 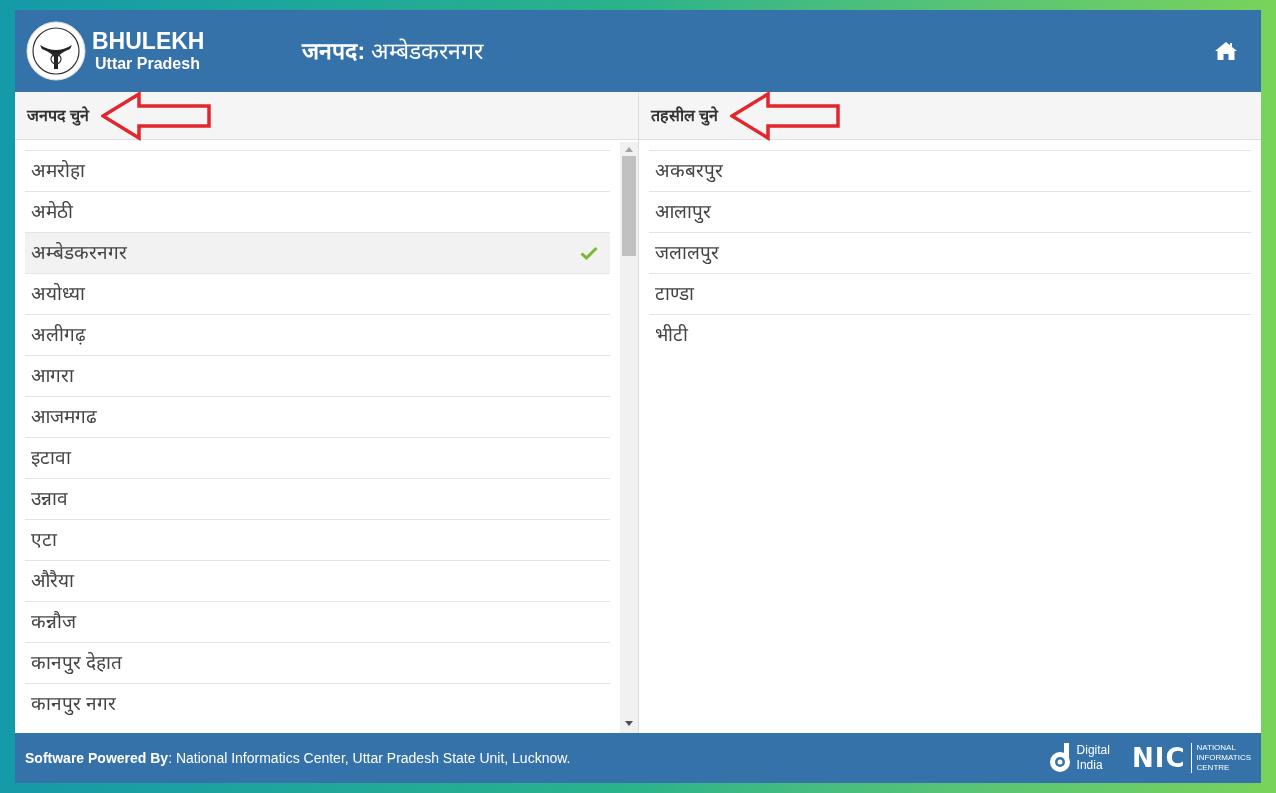 I want to click on logo-text: CENTRE, so click(x=1213, y=768).